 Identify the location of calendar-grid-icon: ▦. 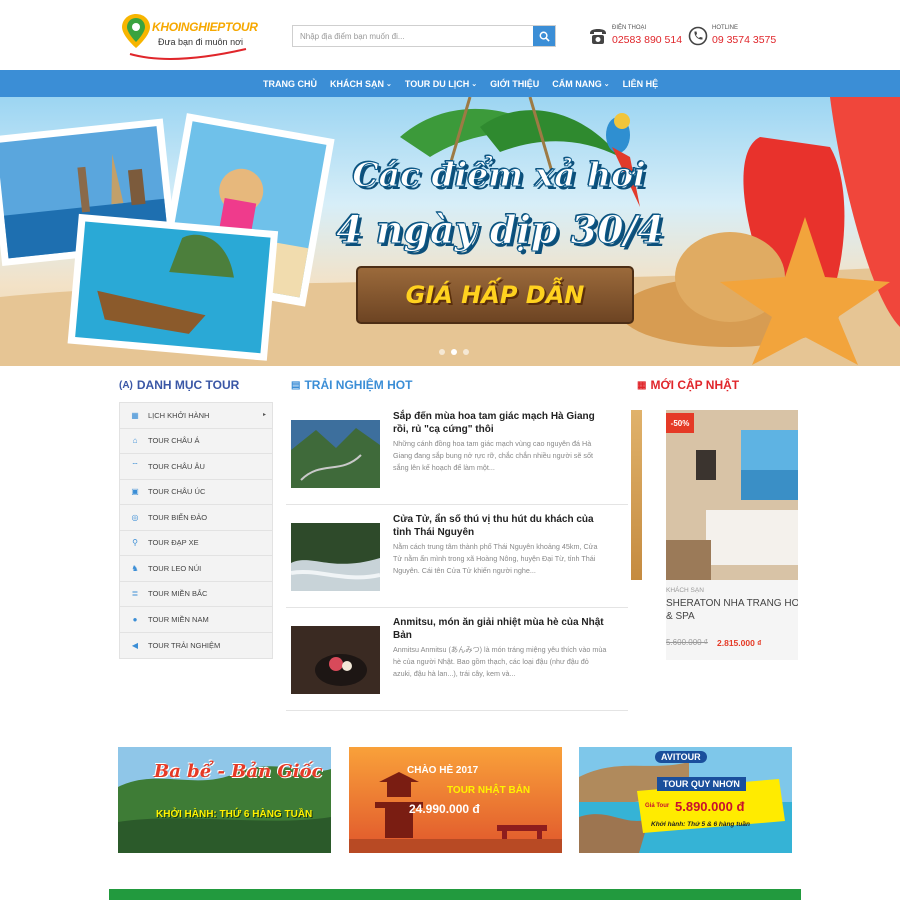
(135, 415).